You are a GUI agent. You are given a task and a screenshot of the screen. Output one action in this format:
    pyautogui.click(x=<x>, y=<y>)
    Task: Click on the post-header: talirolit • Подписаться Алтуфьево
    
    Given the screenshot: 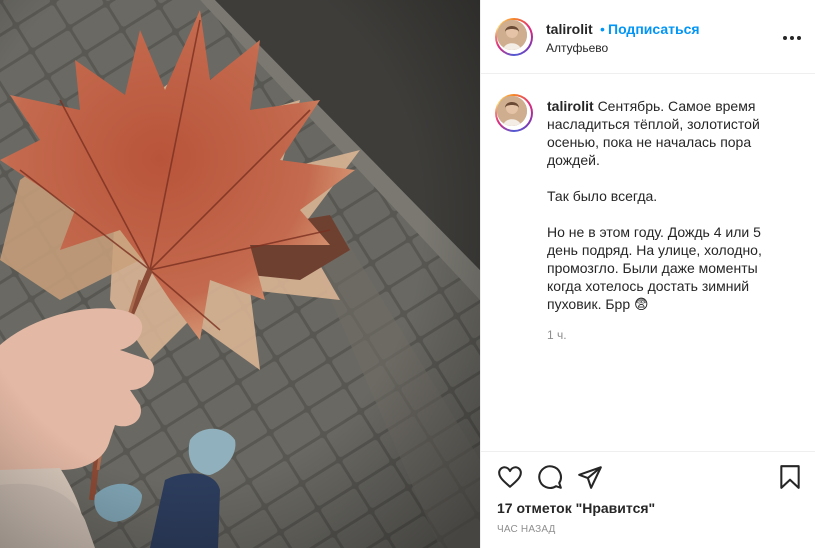 What is the action you would take?
    pyautogui.click(x=648, y=37)
    